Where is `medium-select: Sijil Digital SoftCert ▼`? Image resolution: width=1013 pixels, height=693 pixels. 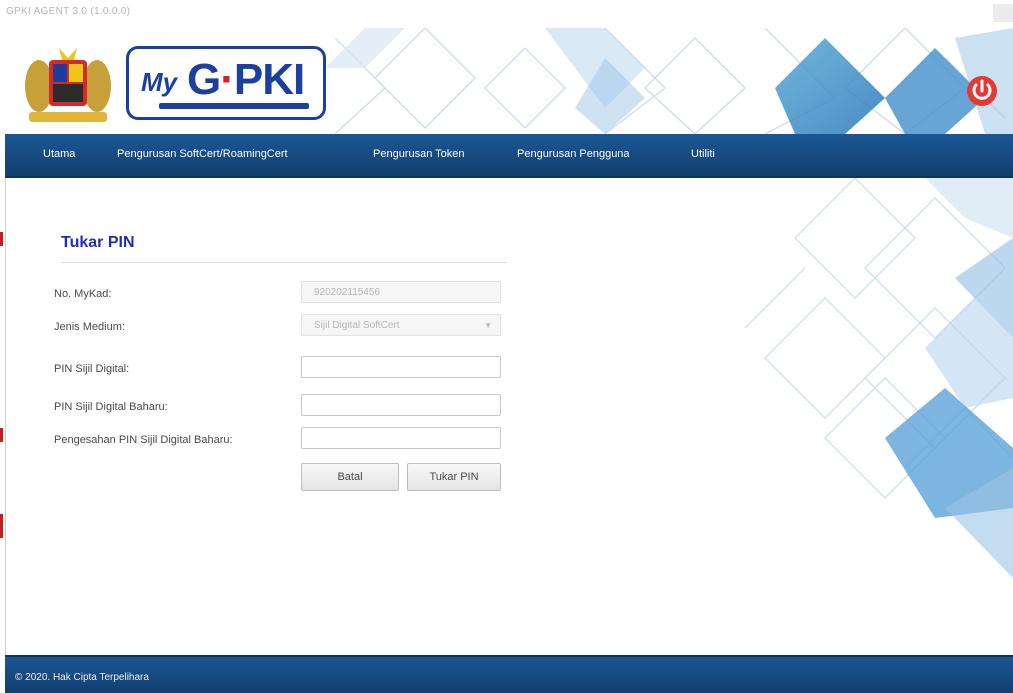
medium-select: Sijil Digital SoftCert ▼ is located at coordinates (401, 325).